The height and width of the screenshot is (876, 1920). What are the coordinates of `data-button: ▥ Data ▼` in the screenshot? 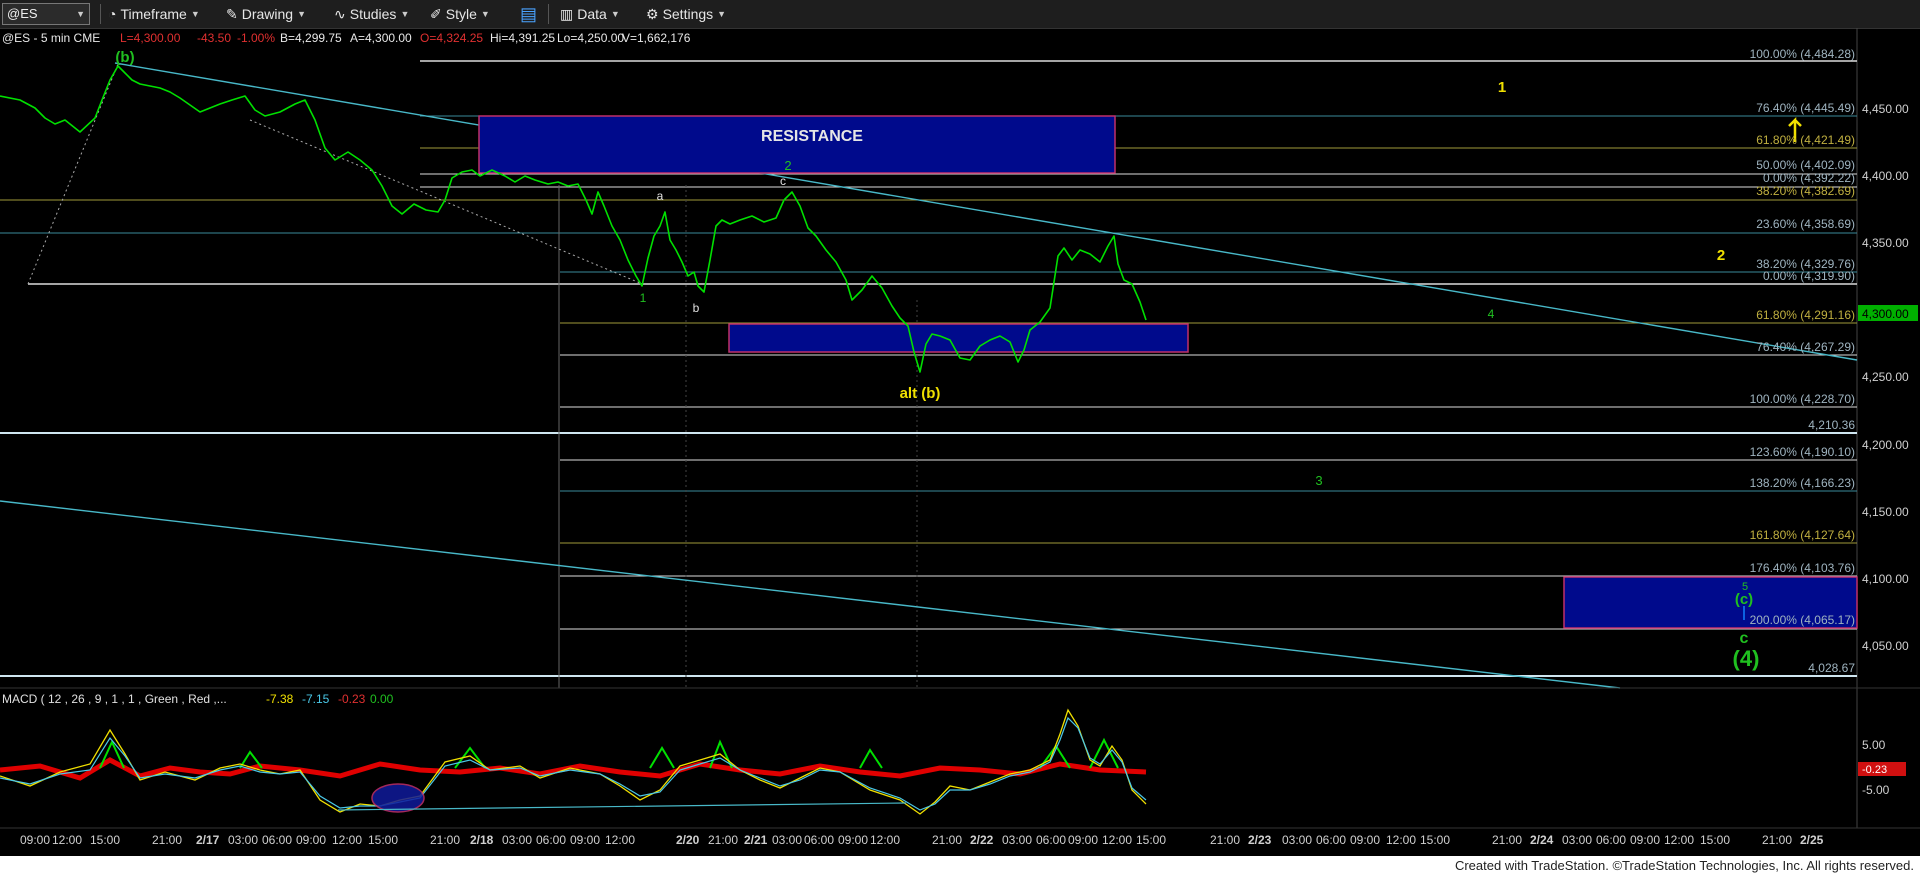 It's located at (590, 14).